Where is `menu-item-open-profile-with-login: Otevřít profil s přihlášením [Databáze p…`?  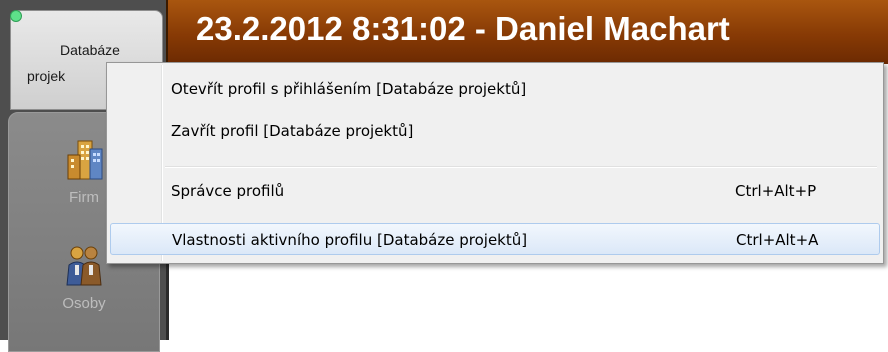 menu-item-open-profile-with-login: Otevřít profil s přihlášením [Databáze p… is located at coordinates (495, 89).